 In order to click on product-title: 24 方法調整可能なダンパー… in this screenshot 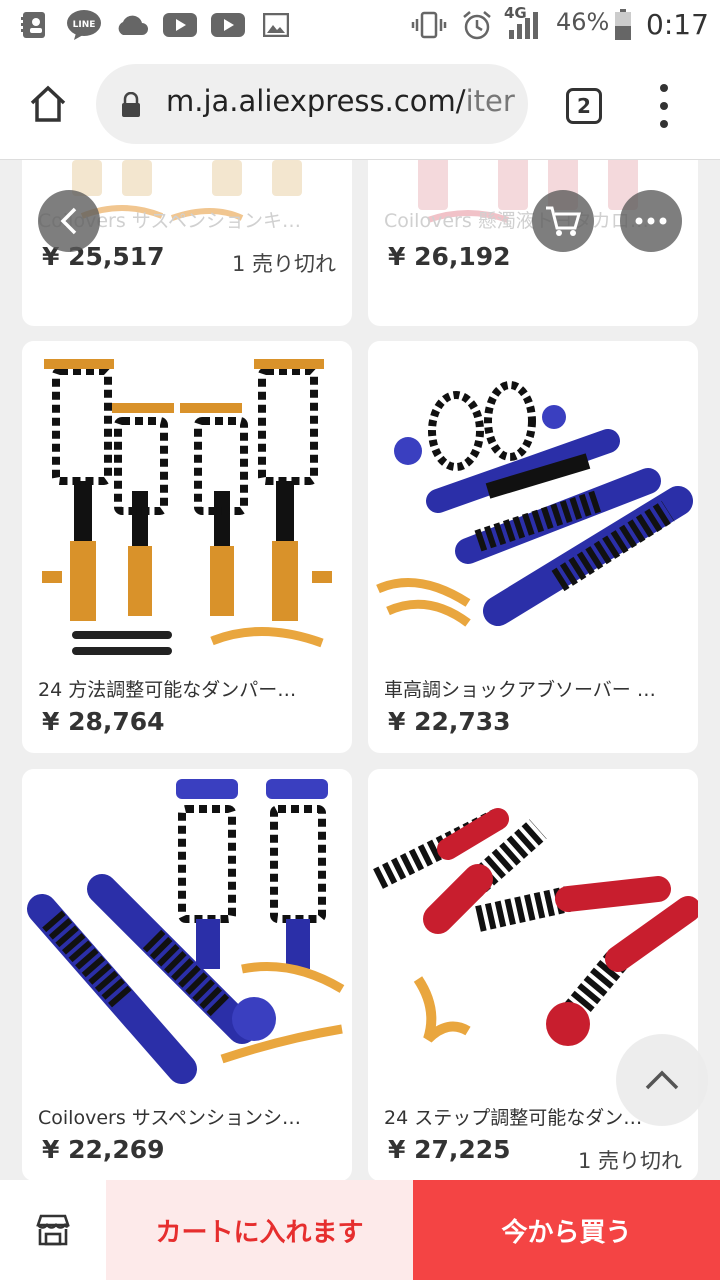, I will do `click(167, 690)`.